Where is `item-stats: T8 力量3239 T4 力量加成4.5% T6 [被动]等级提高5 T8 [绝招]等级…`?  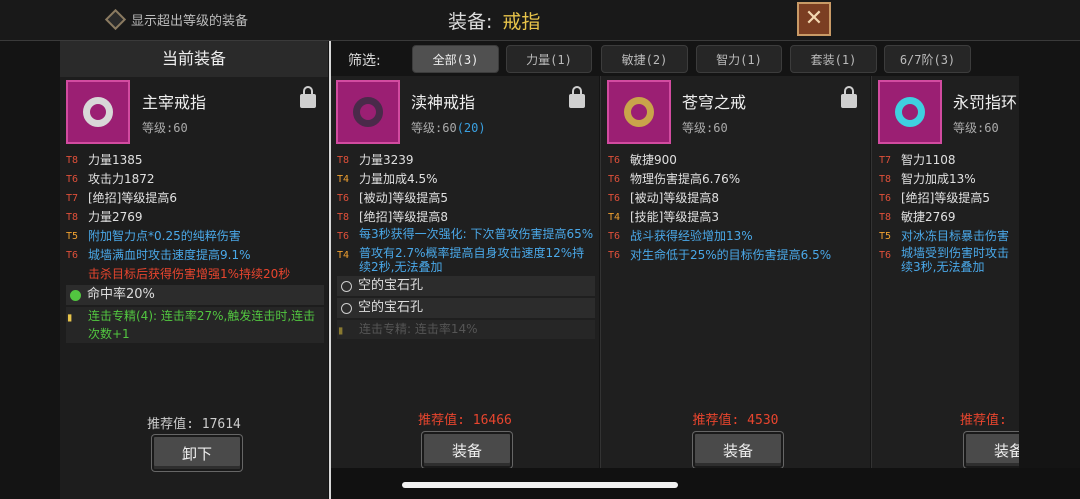
item-stats: T8 力量3239 T4 力量加成4.5% T6 [被动]等级提高5 T8 [绝招]等级… is located at coordinates (466, 246).